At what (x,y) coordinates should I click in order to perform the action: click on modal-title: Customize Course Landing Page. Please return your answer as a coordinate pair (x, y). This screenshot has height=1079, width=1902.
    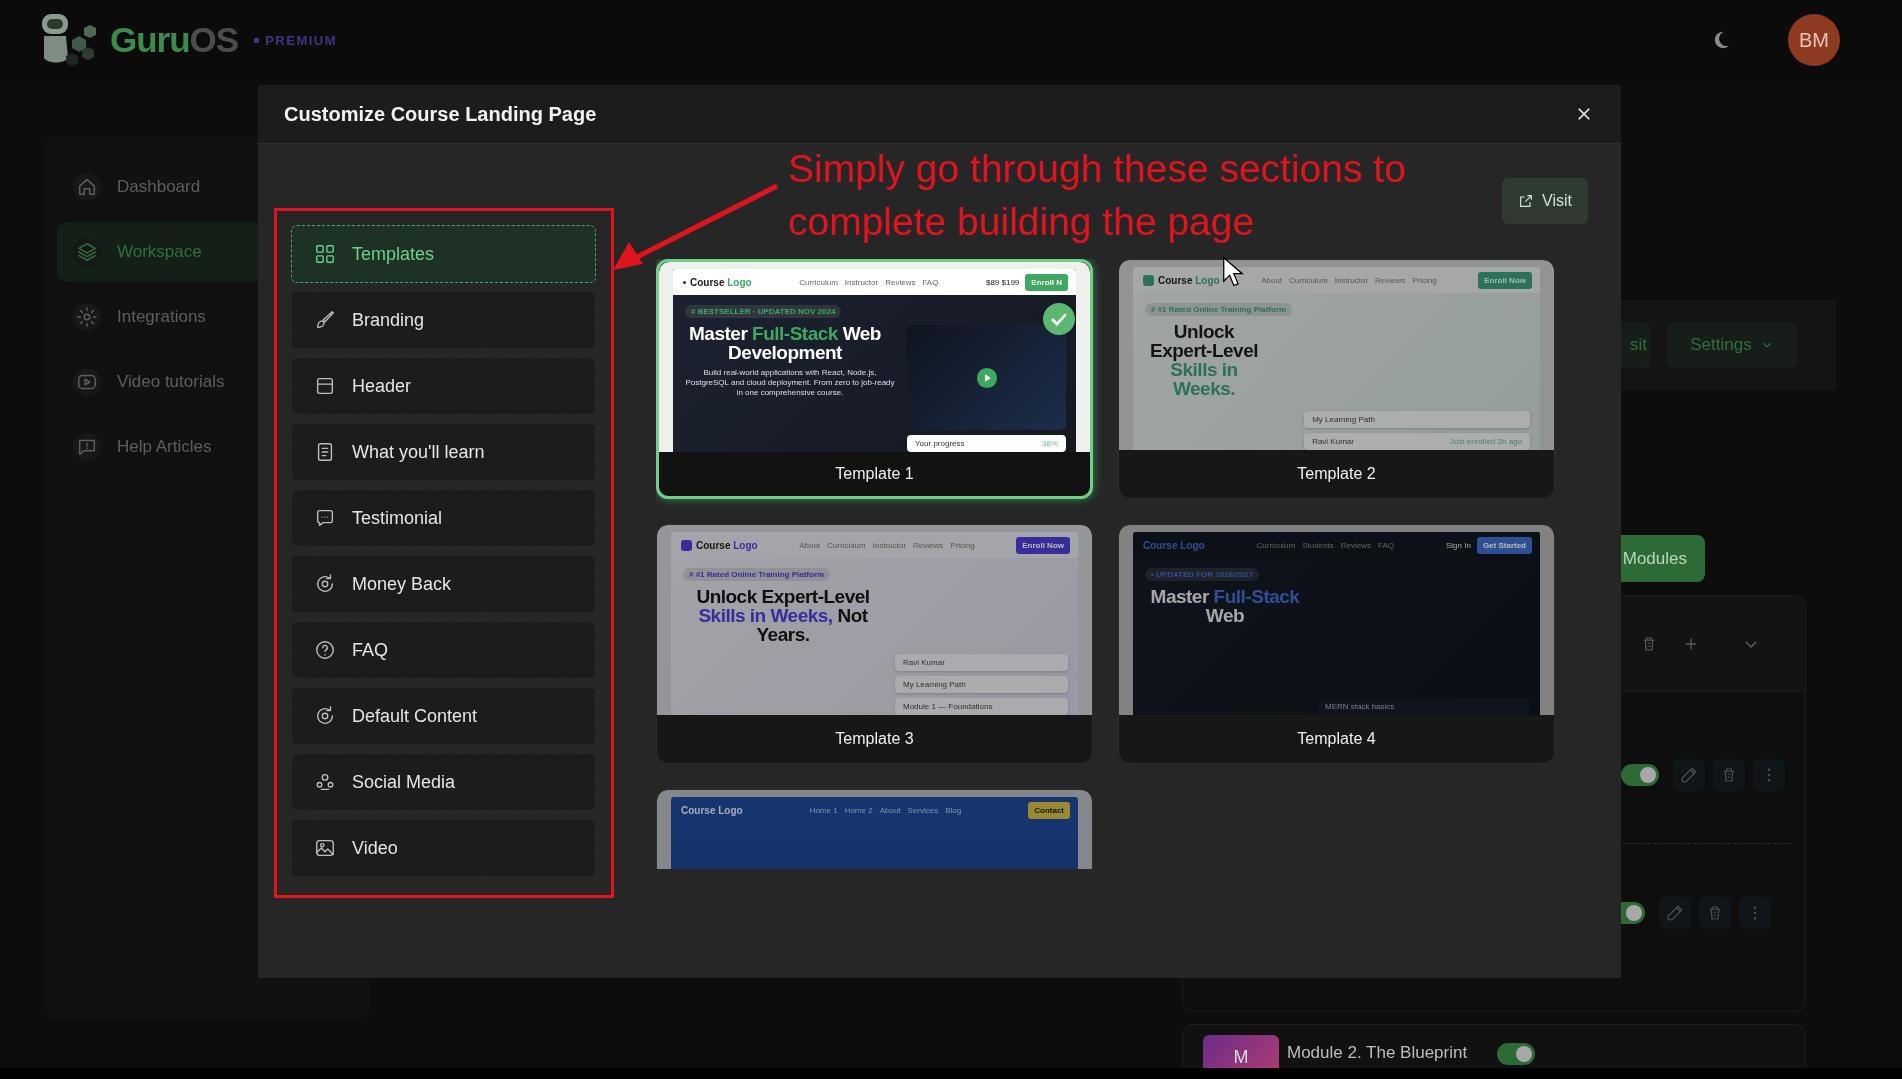
    Looking at the image, I should click on (441, 114).